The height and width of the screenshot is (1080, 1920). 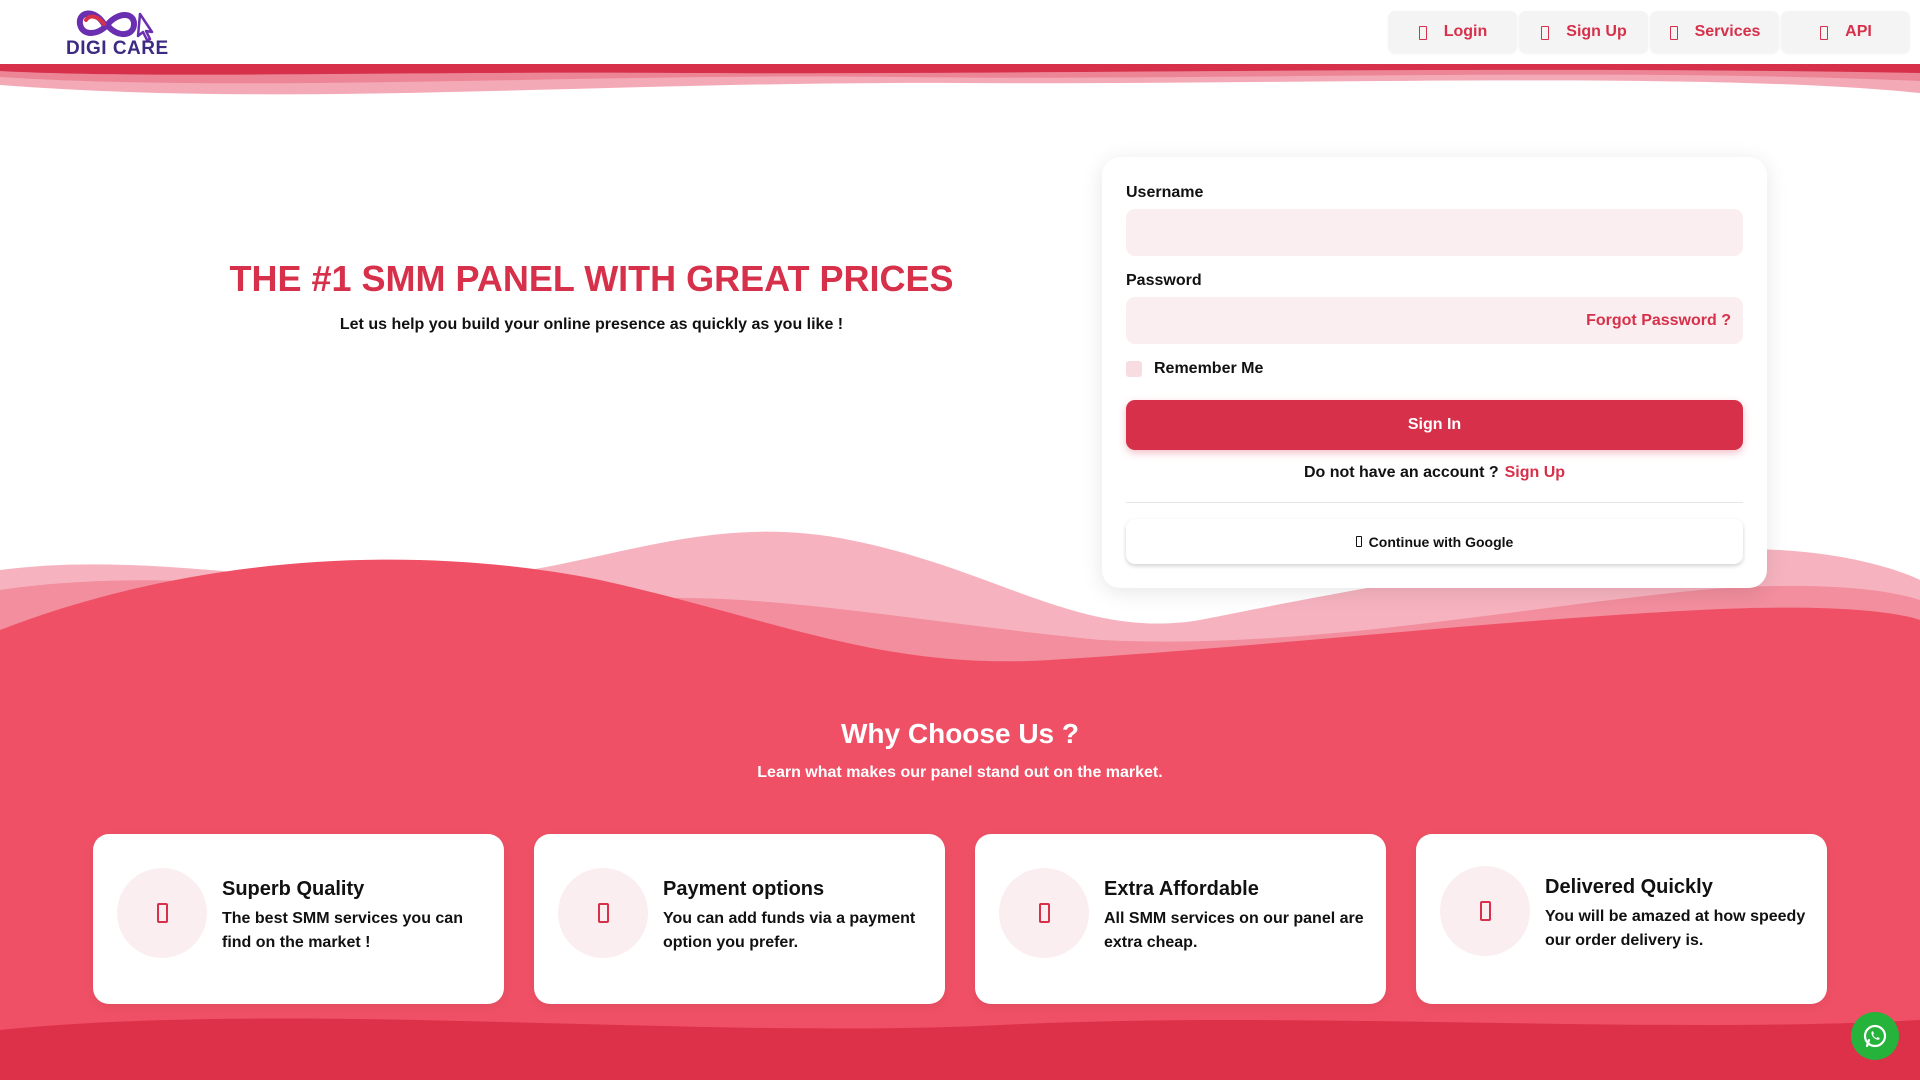 I want to click on feature-title: Superb Quality, so click(x=293, y=889).